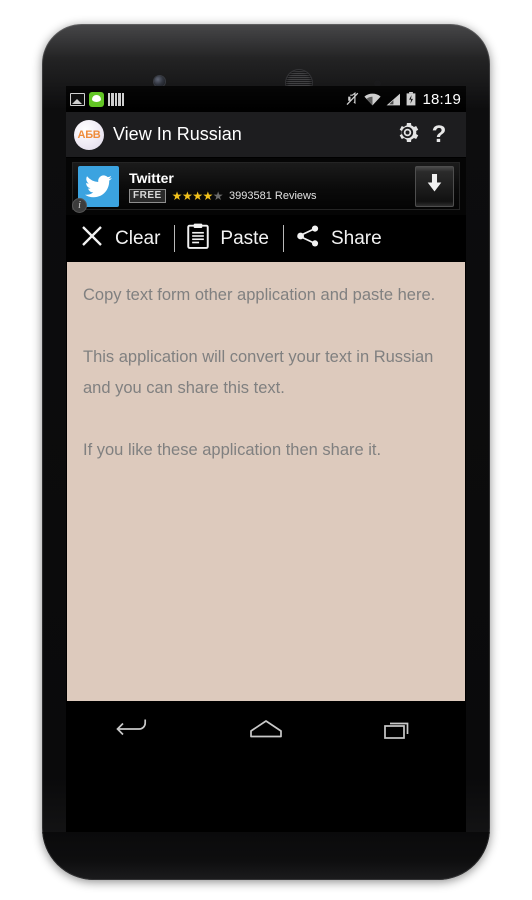 This screenshot has height=900, width=532. I want to click on app-title: View In Russian, so click(177, 134).